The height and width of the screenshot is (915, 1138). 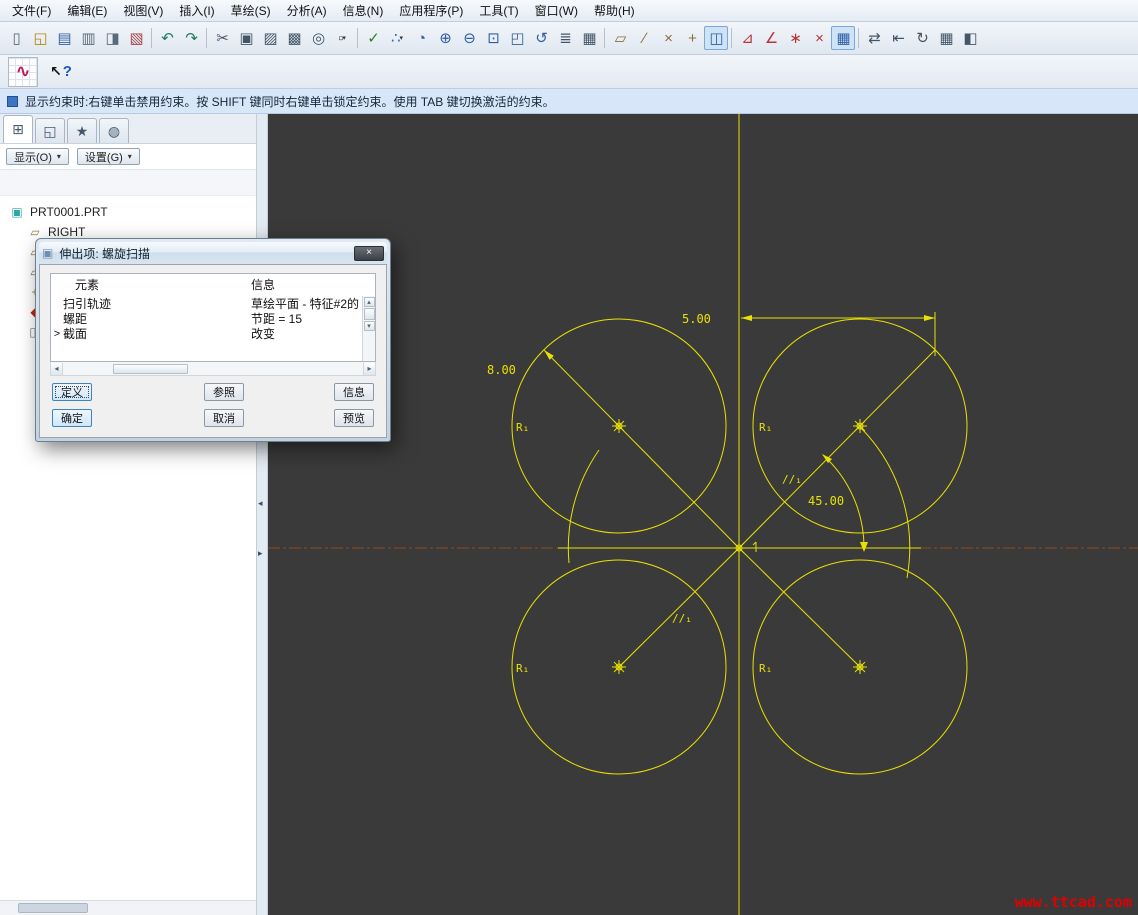 I want to click on menu-view: 视图(V), so click(x=143, y=11).